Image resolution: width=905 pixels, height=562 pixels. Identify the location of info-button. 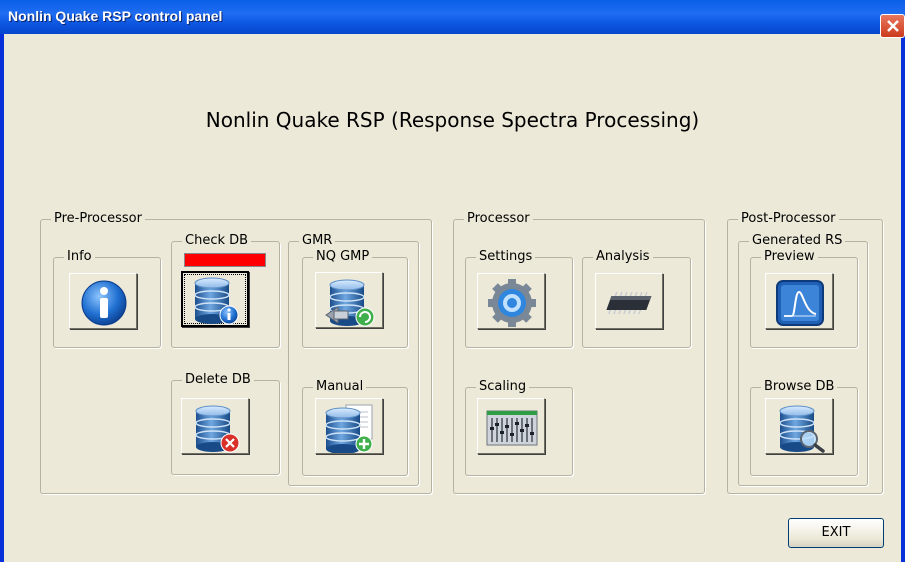
(103, 301).